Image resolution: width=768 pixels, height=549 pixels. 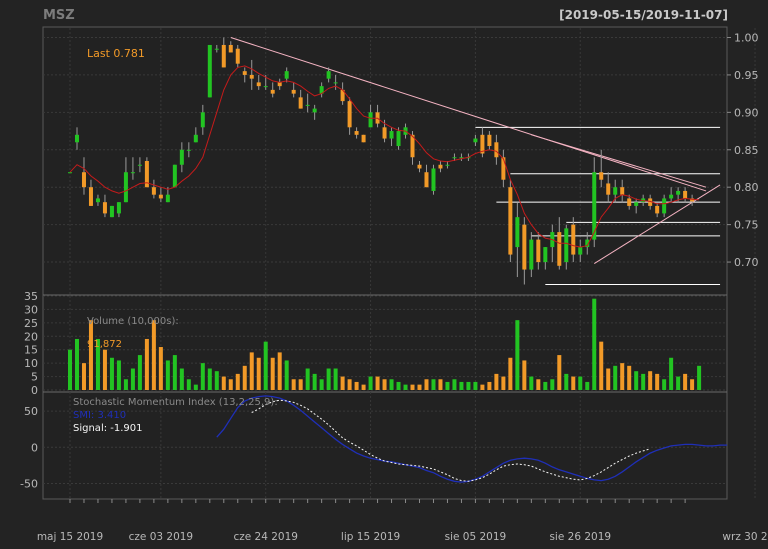 What do you see at coordinates (370, 537) in the screenshot?
I see `x-tick-label: lip 15 2019` at bounding box center [370, 537].